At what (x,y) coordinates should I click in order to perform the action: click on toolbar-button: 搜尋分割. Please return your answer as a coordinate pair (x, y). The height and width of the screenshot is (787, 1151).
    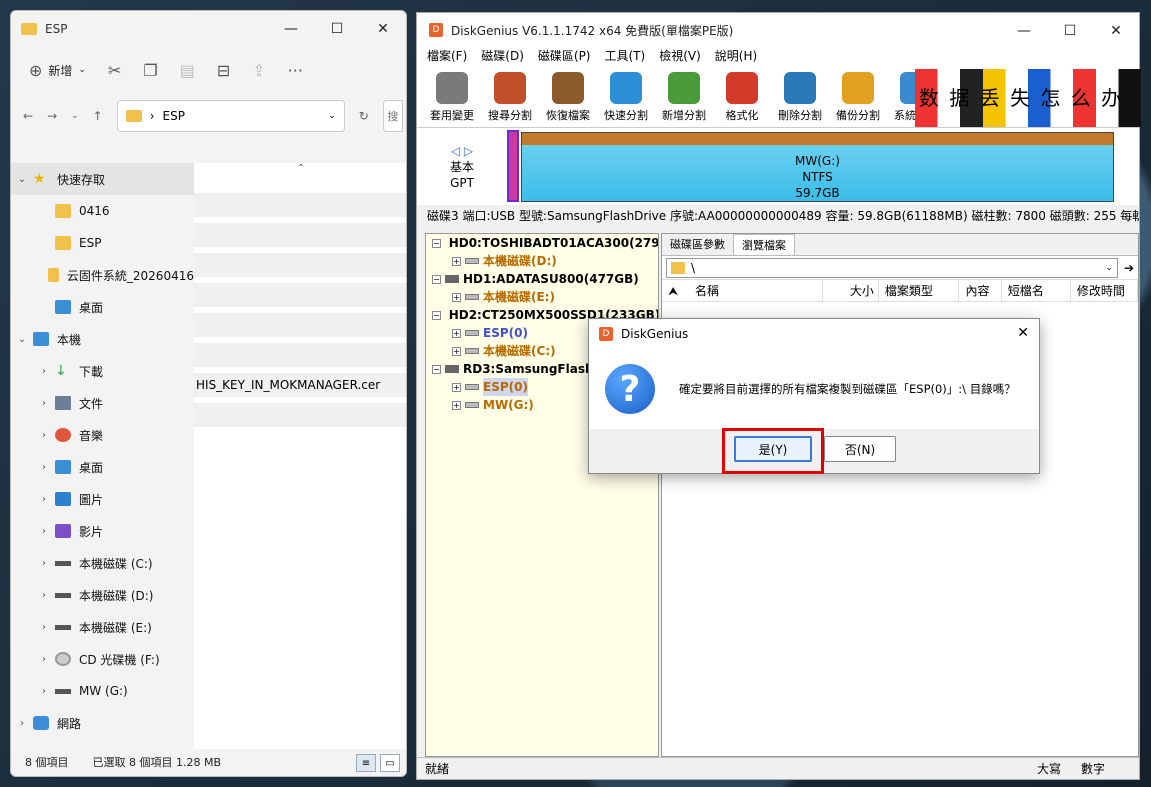
    Looking at the image, I should click on (510, 99).